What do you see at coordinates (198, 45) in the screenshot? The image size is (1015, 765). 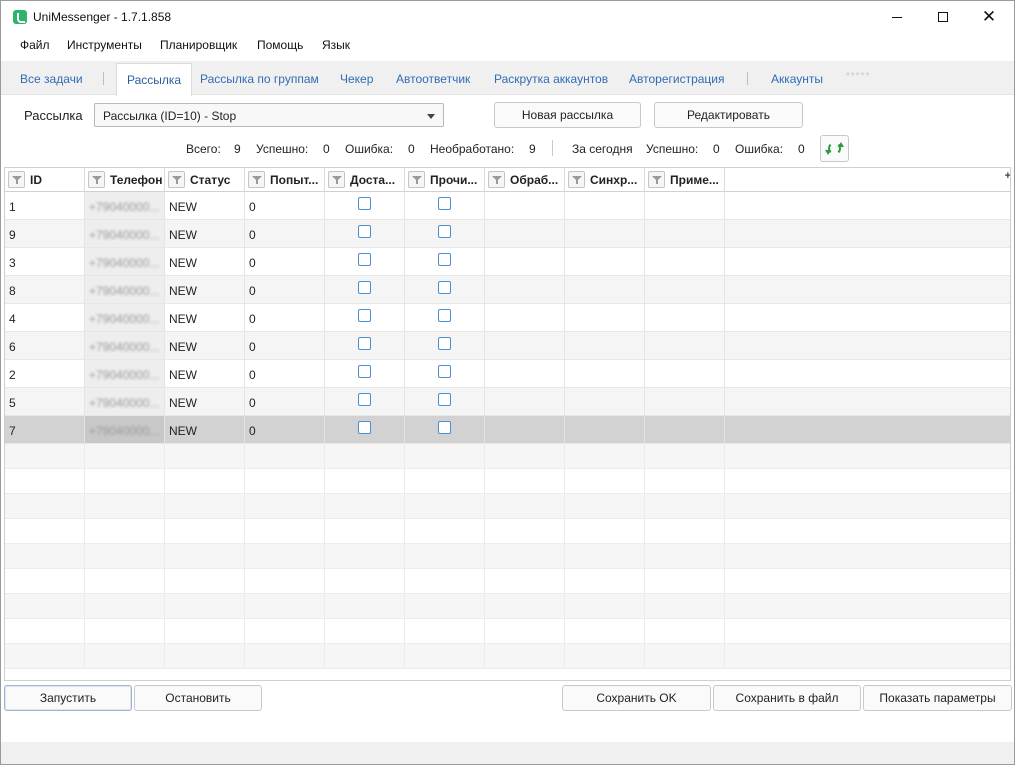 I see `menu-scheduler: Планировщик` at bounding box center [198, 45].